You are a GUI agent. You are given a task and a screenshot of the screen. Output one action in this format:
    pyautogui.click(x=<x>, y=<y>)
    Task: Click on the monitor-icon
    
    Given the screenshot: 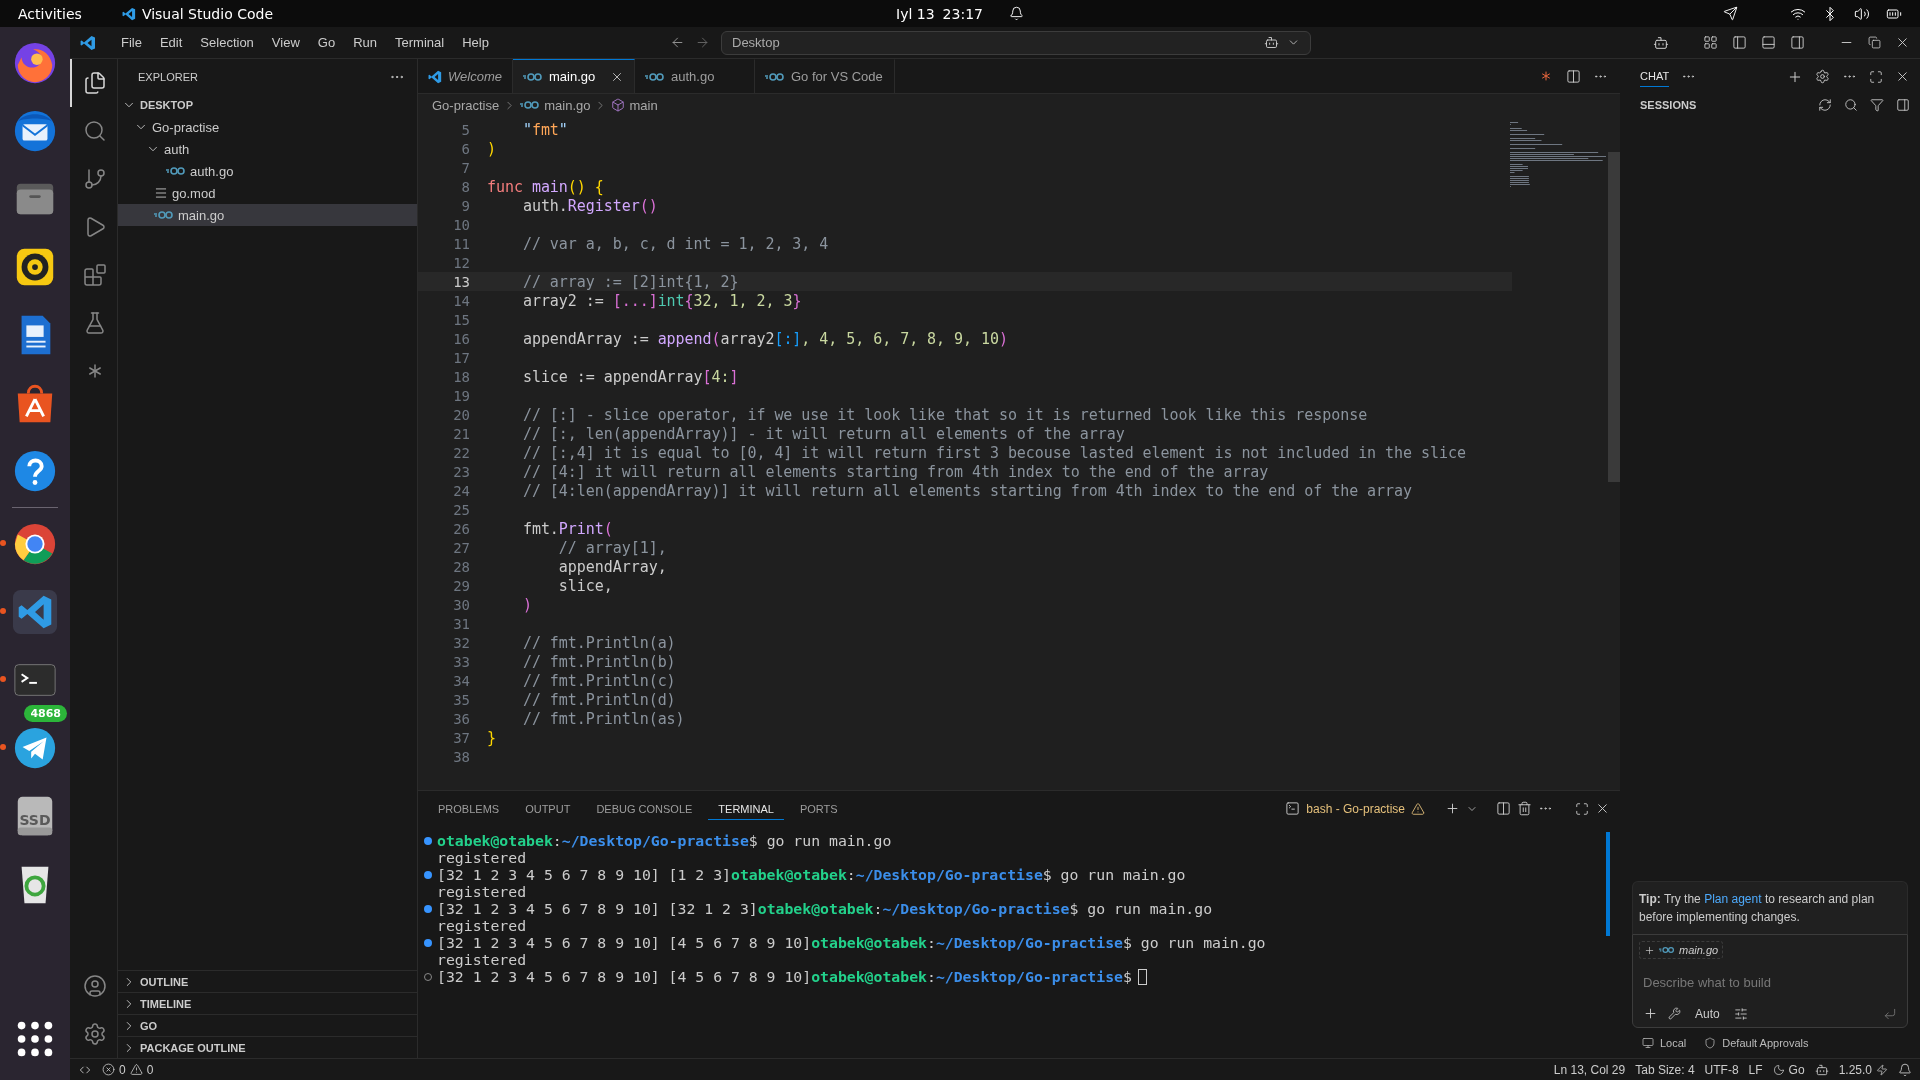 What is the action you would take?
    pyautogui.click(x=1648, y=1043)
    